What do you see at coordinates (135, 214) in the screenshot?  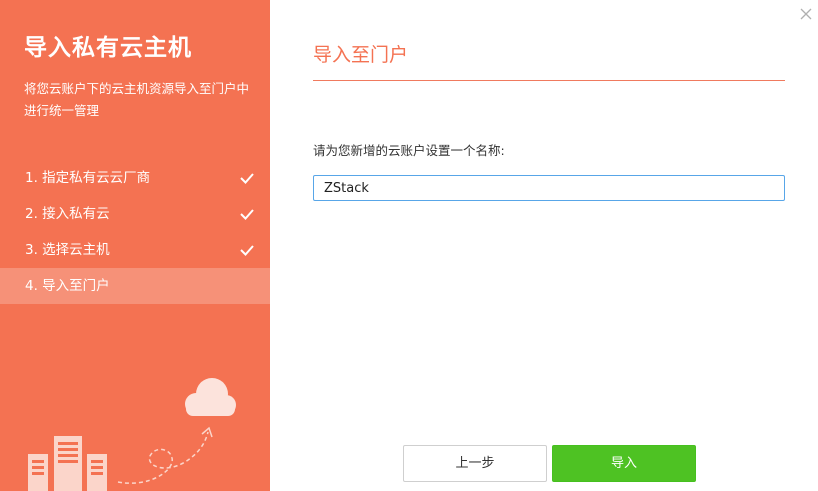 I see `step-item-2: 2. 接入私有云` at bounding box center [135, 214].